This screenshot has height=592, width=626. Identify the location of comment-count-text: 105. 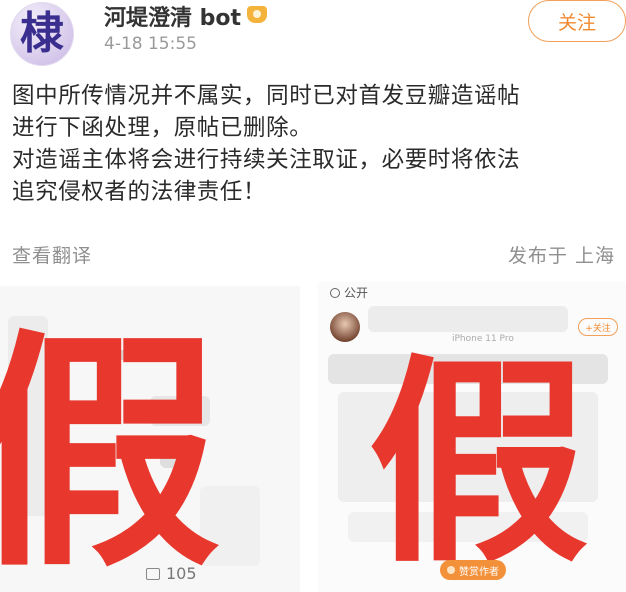
(181, 573).